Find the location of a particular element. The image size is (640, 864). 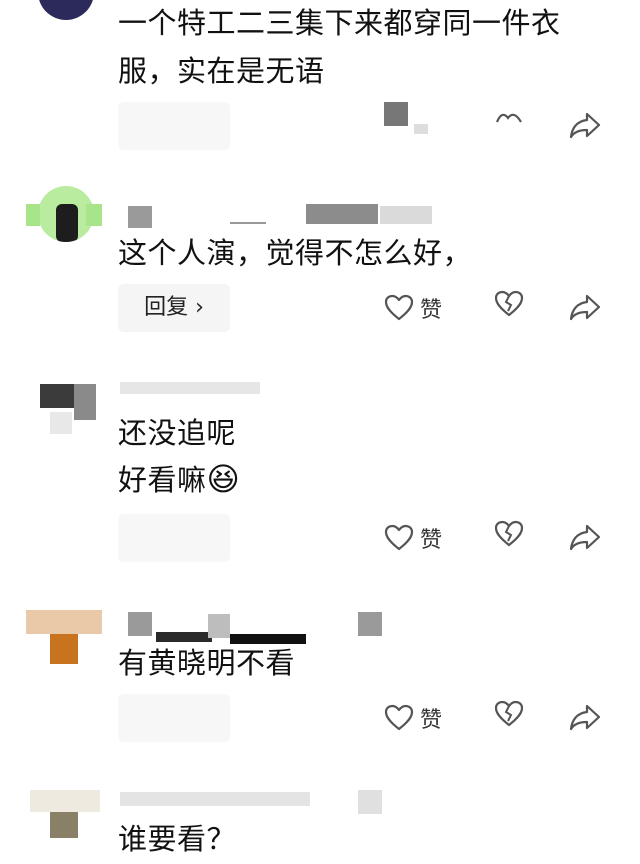

comment-text: 这个人演，觉得不怎么好， is located at coordinates (295, 253).